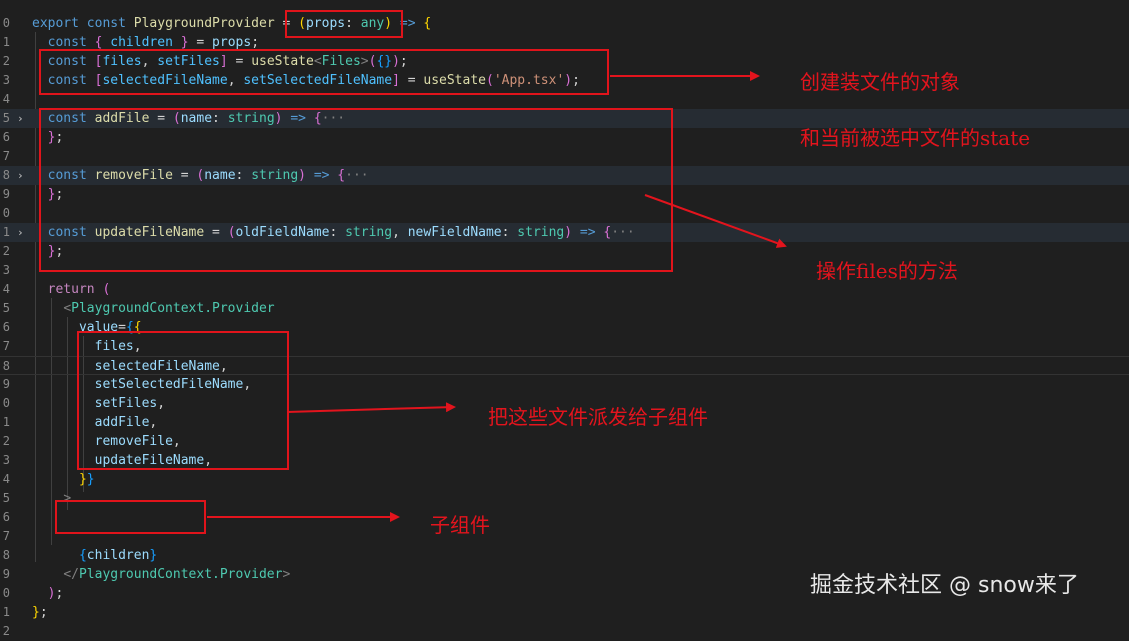 This screenshot has height=641, width=1129. What do you see at coordinates (598, 417) in the screenshot?
I see `annotation-dispatch: 把这些文件派发给子组件` at bounding box center [598, 417].